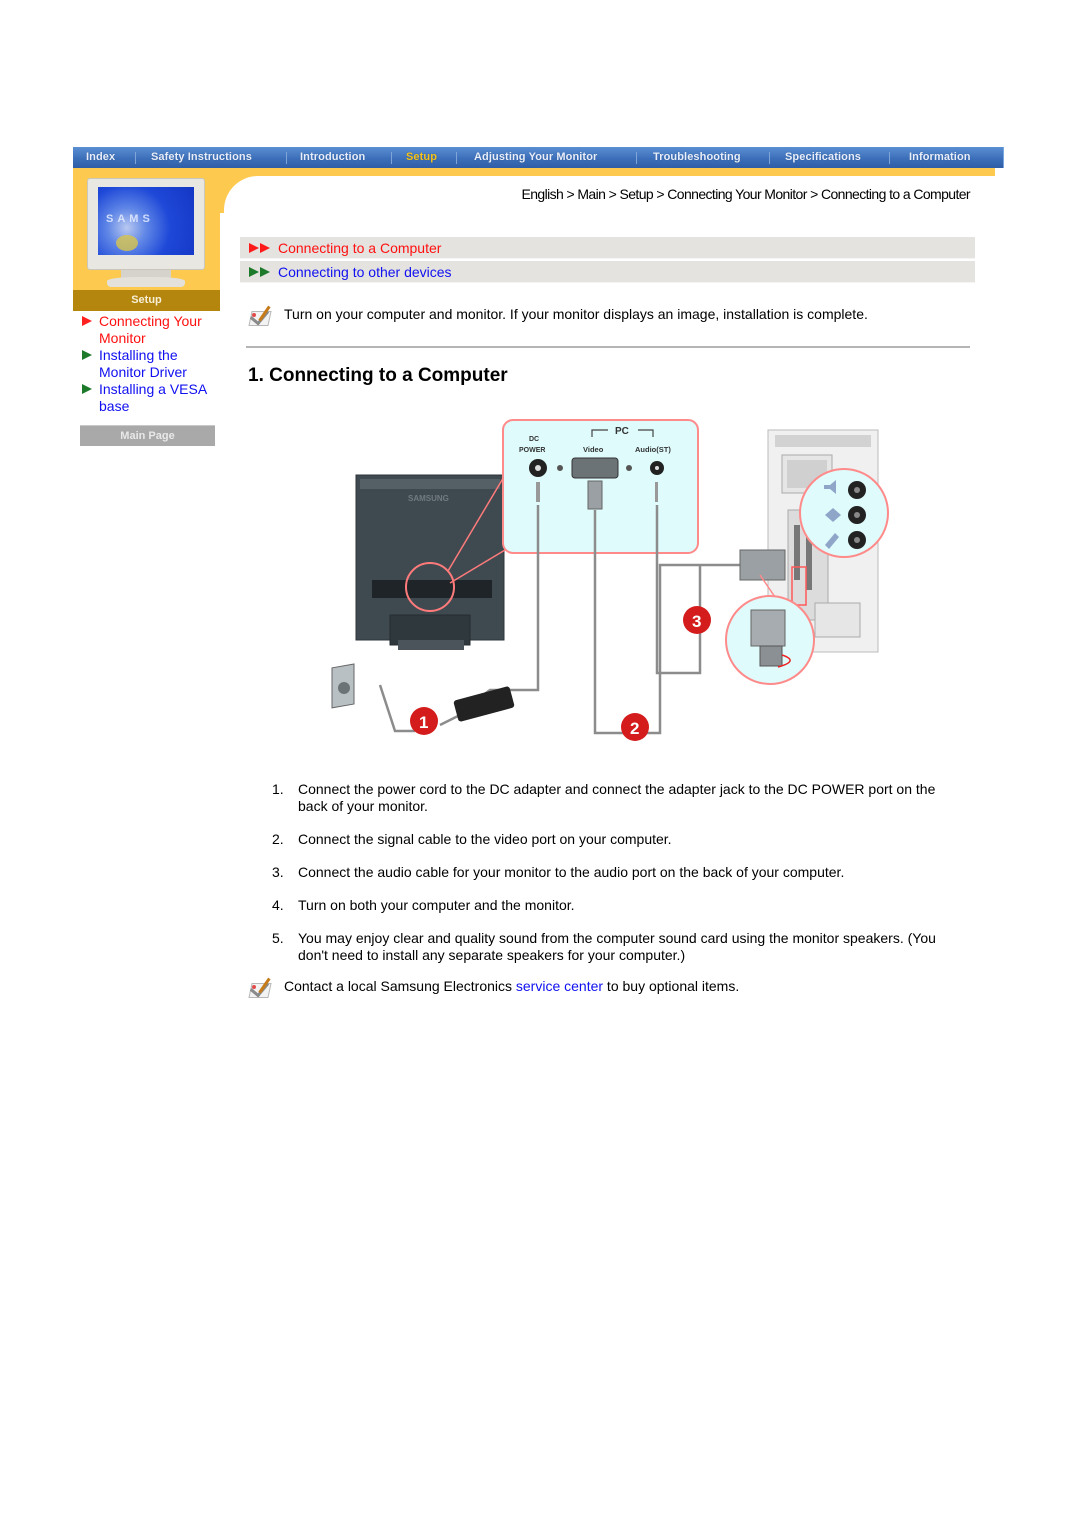 This screenshot has width=1080, height=1528. I want to click on tab-introduction: Introduction, so click(332, 157).